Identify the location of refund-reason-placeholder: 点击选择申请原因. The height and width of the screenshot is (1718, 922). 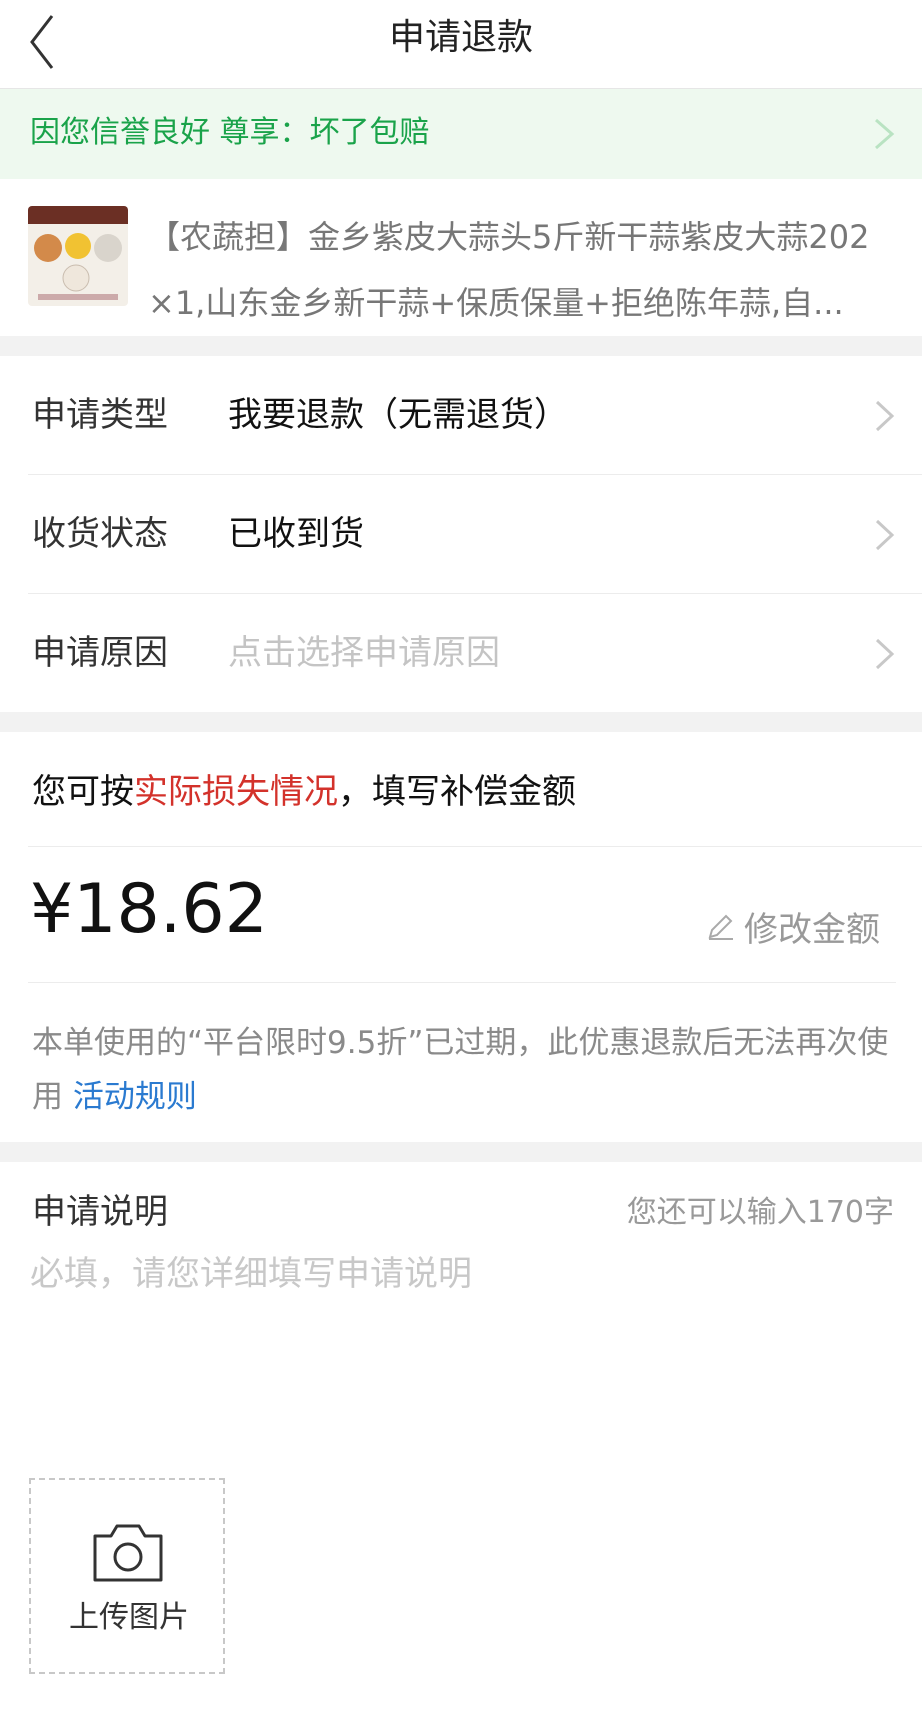
(364, 653).